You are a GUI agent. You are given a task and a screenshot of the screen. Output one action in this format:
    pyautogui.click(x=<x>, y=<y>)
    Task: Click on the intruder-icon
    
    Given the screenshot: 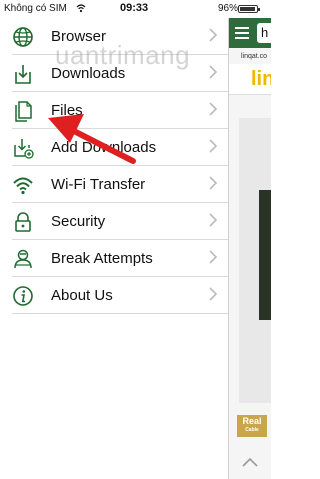 What is the action you would take?
    pyautogui.click(x=23, y=259)
    